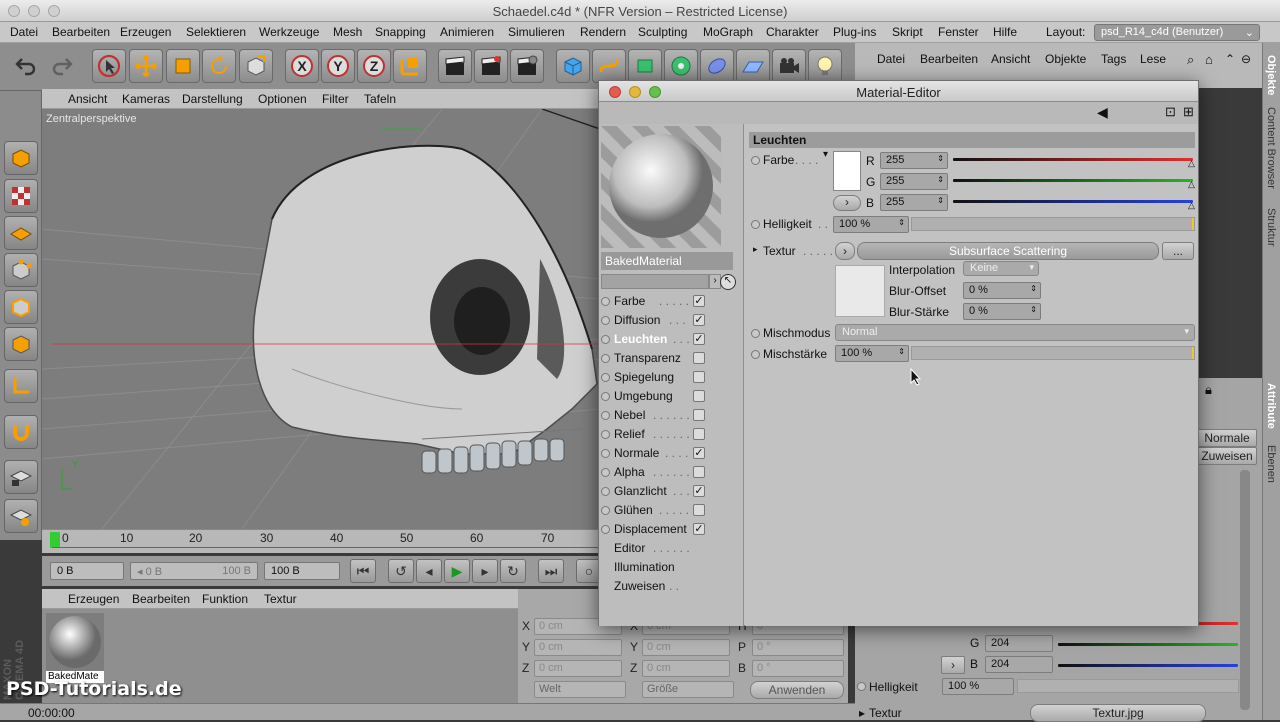 The image size is (1280, 722). I want to click on play-button: ▶, so click(457, 571).